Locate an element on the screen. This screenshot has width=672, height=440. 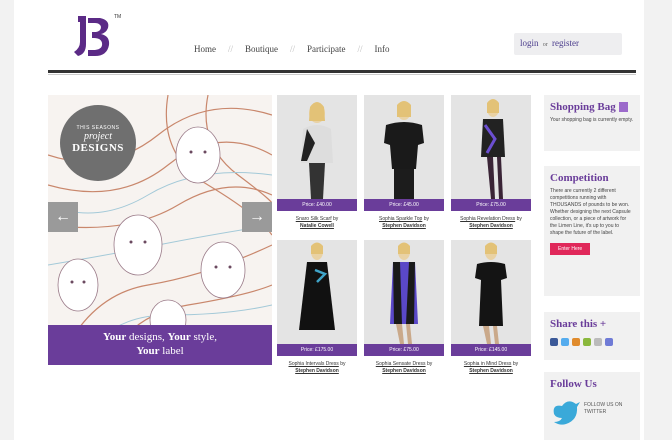
caption-your-3: Your is located at coordinates (148, 351).